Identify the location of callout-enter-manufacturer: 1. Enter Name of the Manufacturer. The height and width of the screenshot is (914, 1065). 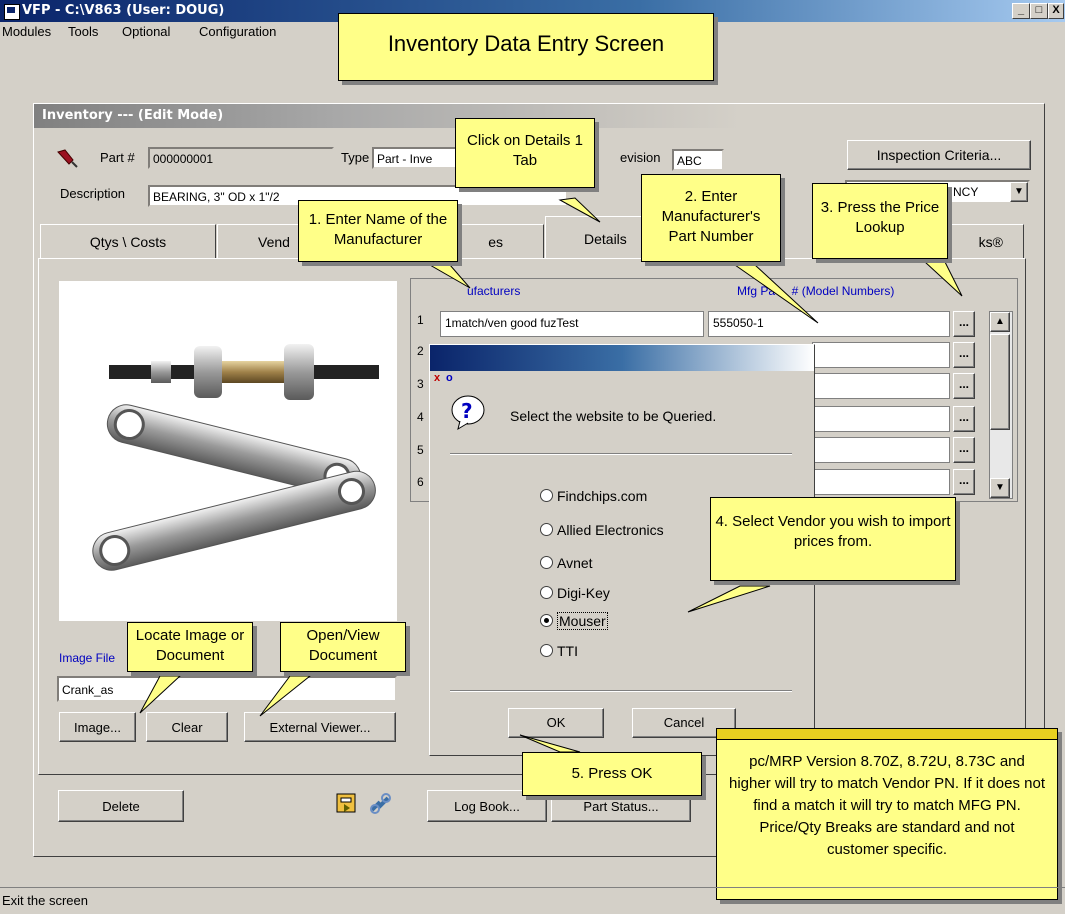
(378, 231).